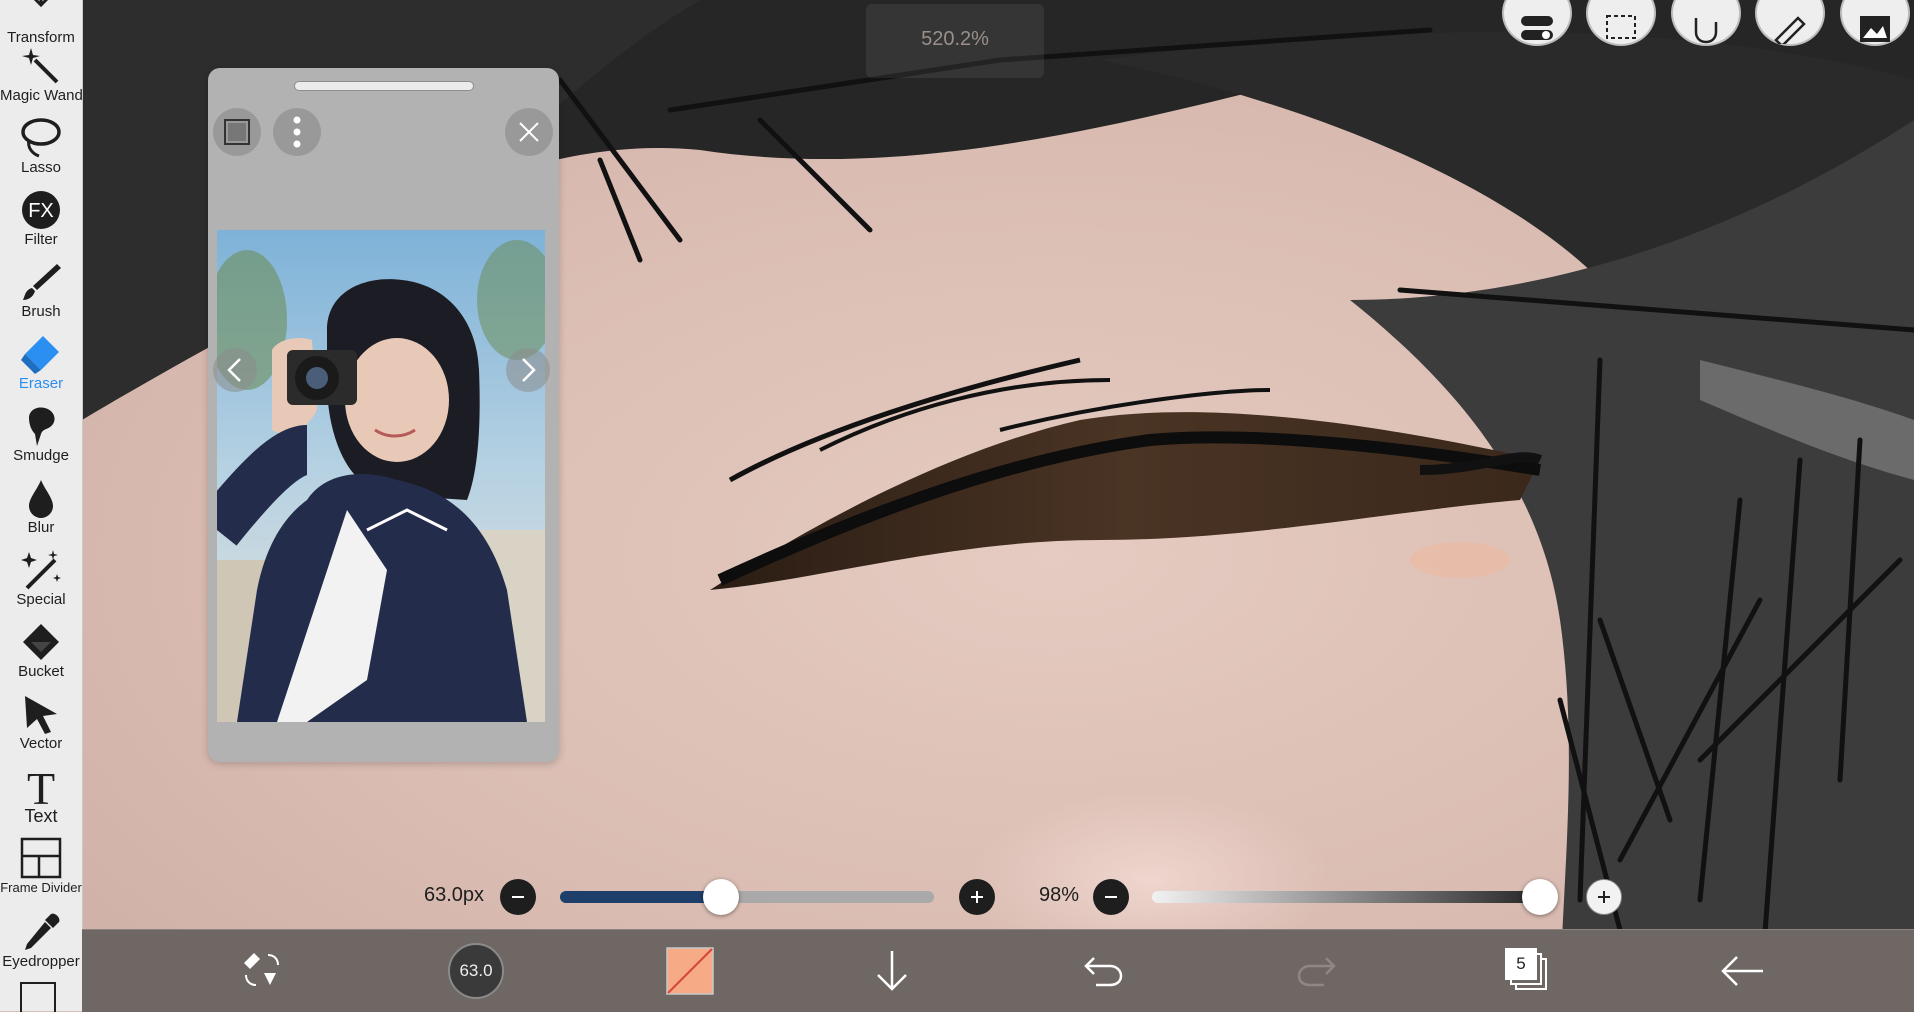 The width and height of the screenshot is (1914, 1012). I want to click on tool-brush: Brush, so click(41, 290).